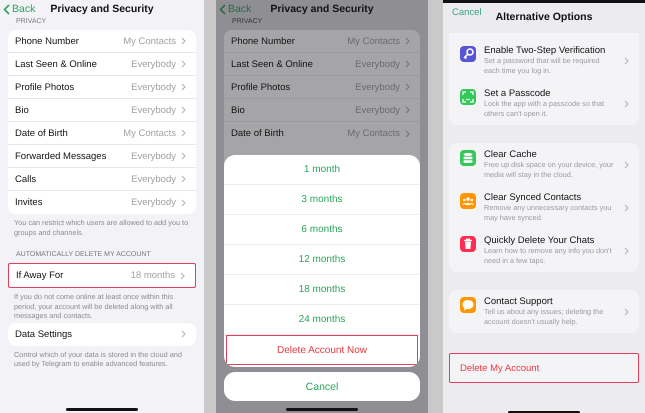  I want to click on row-label: Data Settings, so click(43, 334).